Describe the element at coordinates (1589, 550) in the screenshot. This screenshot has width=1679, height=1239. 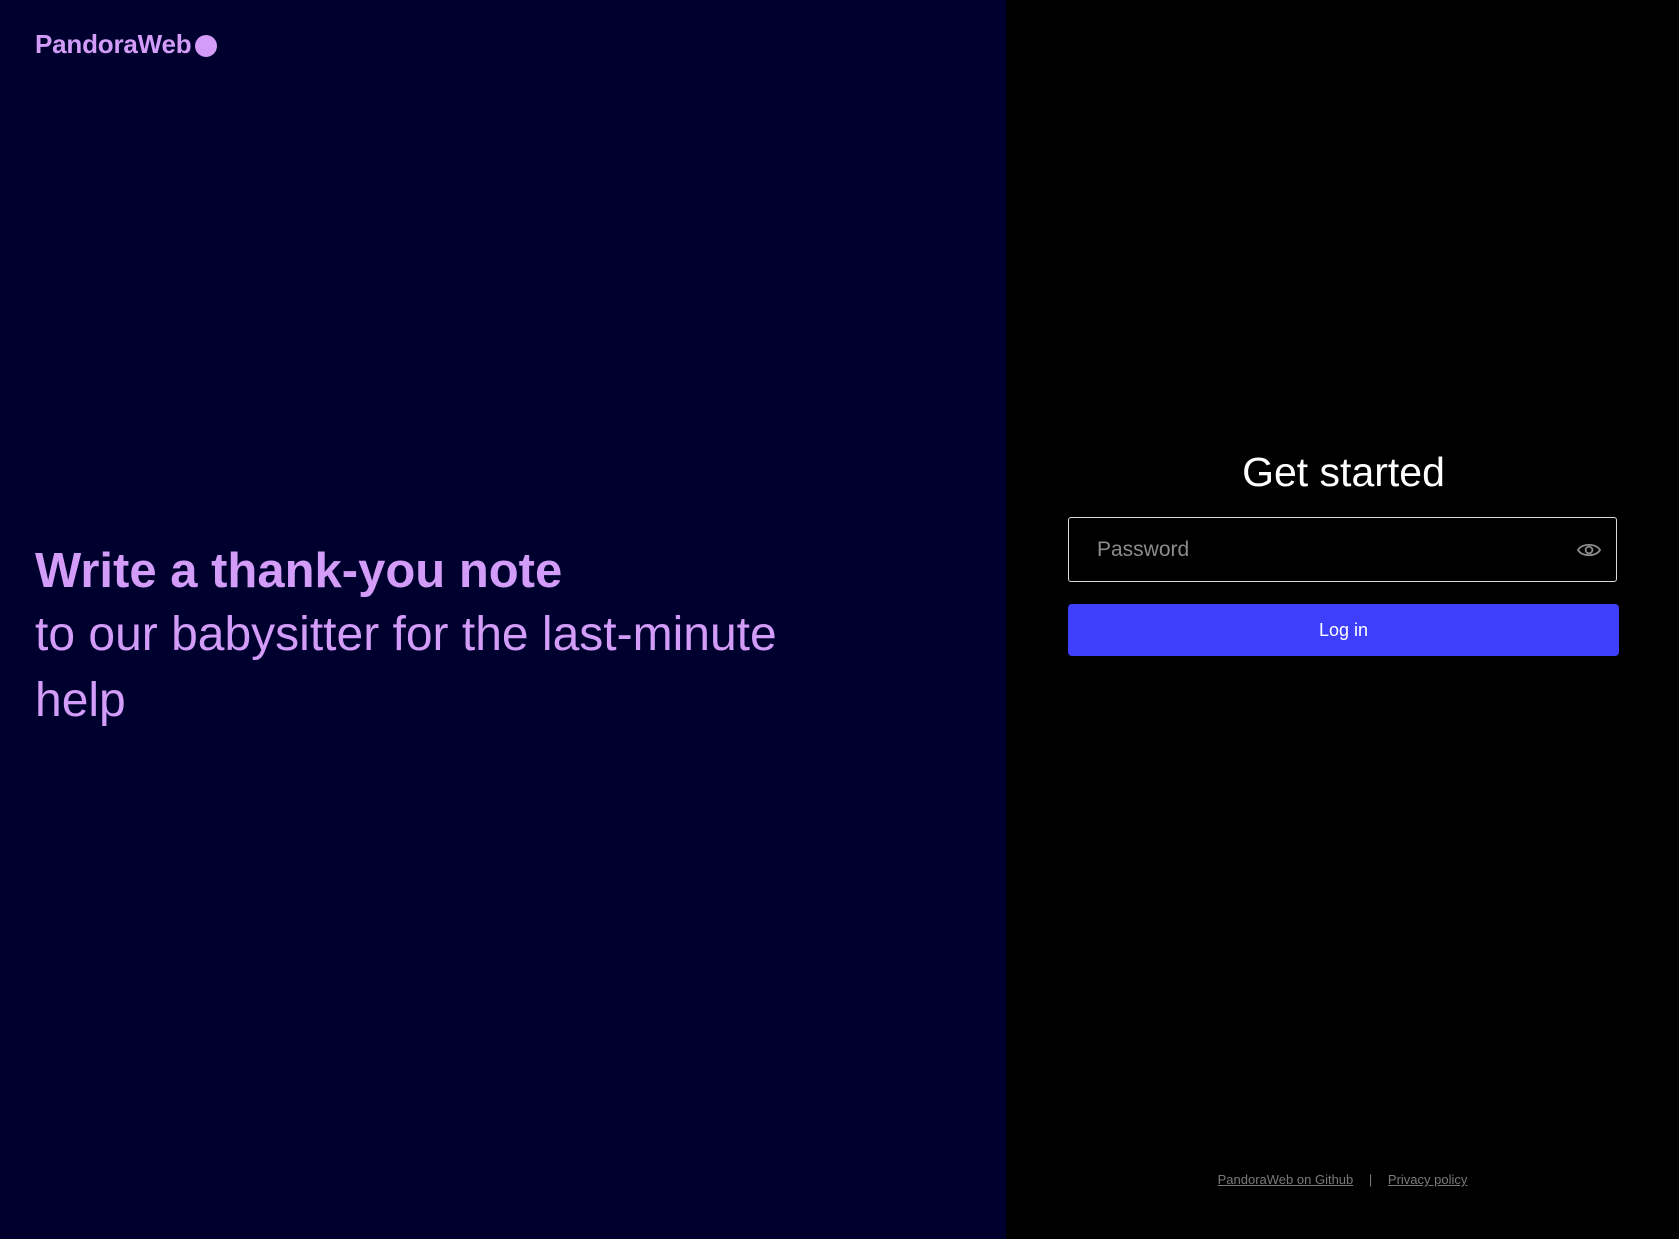
I see `eye-icon` at that location.